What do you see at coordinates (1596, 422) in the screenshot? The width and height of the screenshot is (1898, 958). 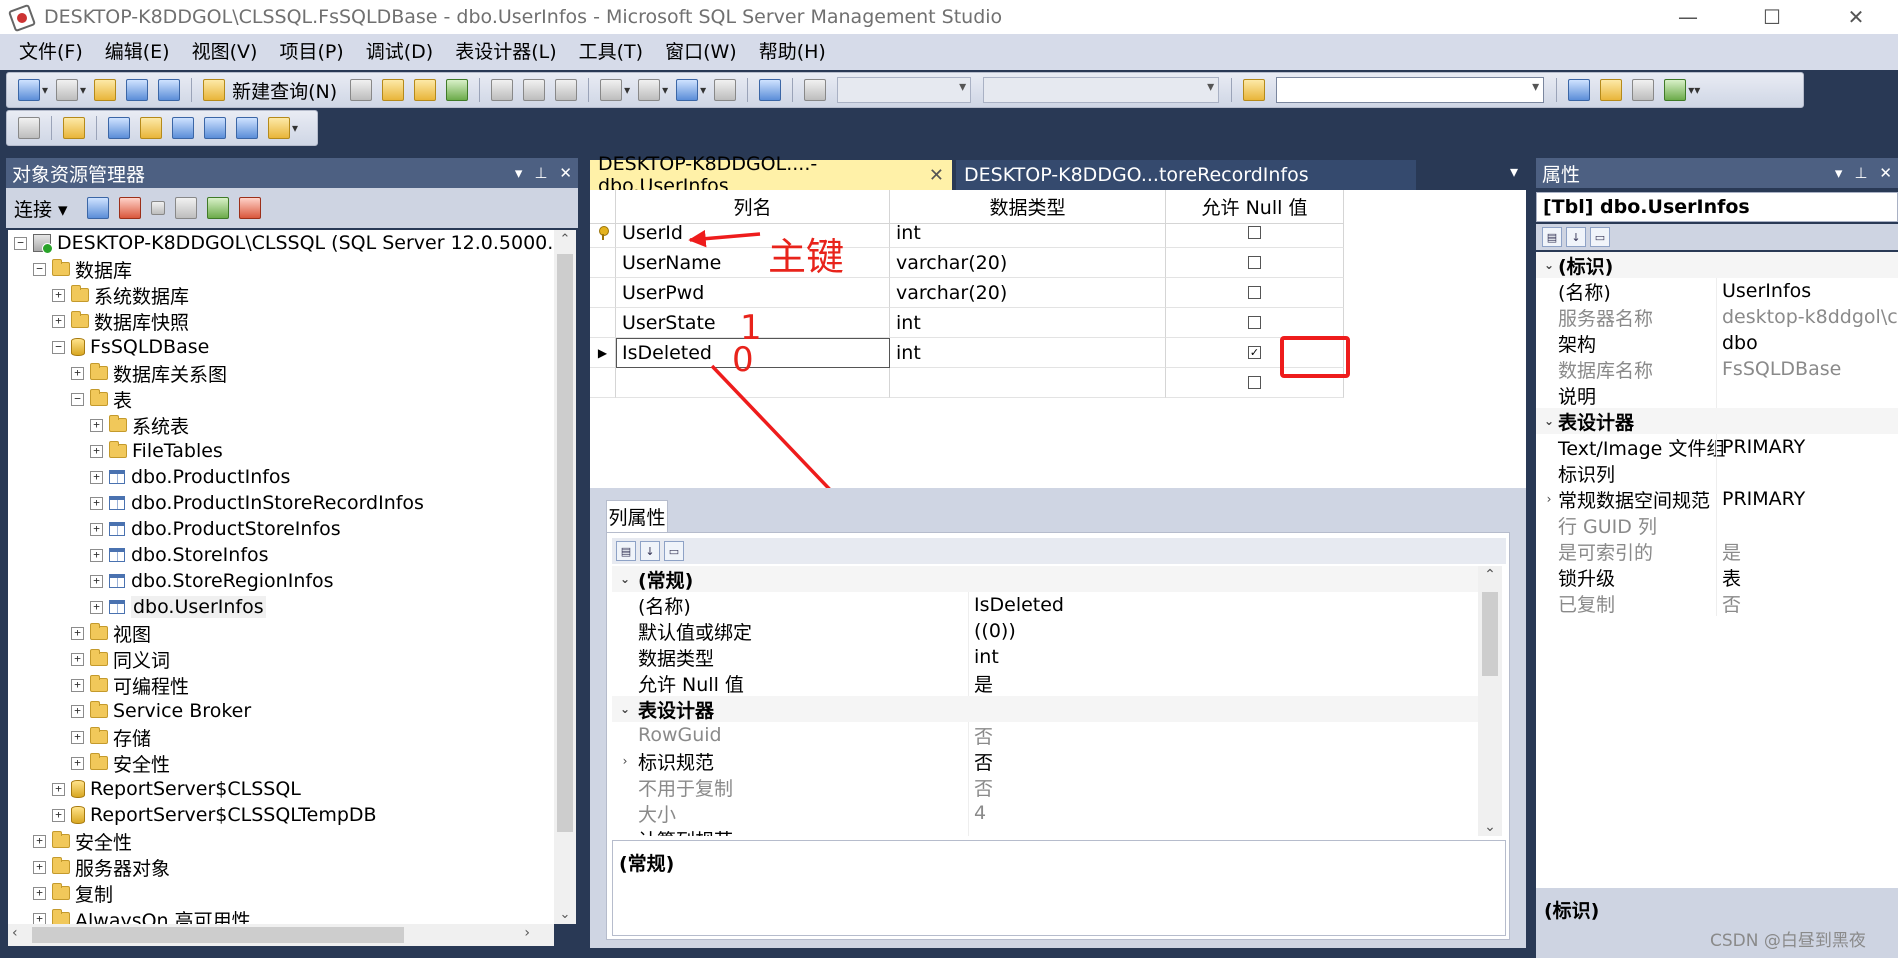 I see `property-name: 表设计器` at bounding box center [1596, 422].